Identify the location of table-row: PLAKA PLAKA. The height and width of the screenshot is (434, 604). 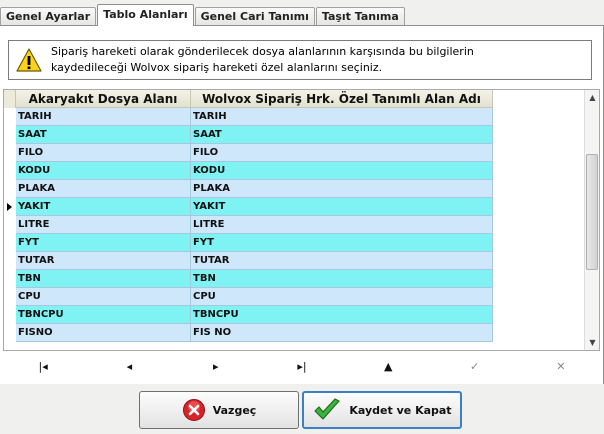
(248, 189).